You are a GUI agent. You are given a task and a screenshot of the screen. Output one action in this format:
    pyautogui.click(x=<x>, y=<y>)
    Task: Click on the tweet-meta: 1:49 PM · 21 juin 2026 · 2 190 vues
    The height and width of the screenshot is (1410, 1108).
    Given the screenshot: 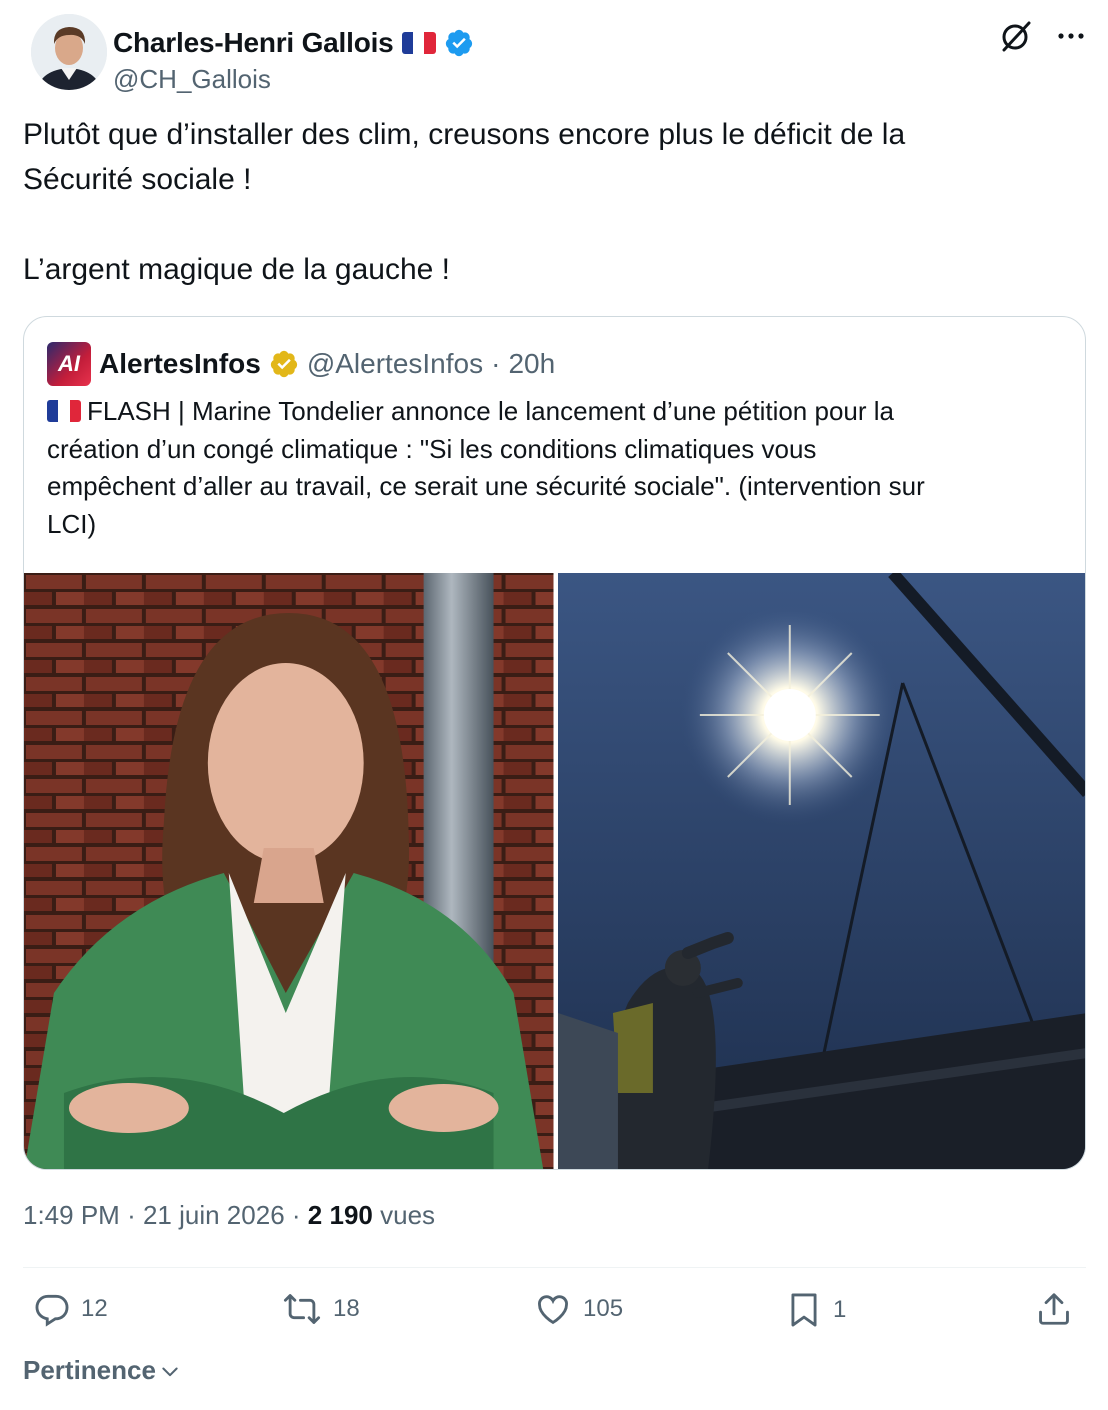 What is the action you would take?
    pyautogui.click(x=229, y=1215)
    